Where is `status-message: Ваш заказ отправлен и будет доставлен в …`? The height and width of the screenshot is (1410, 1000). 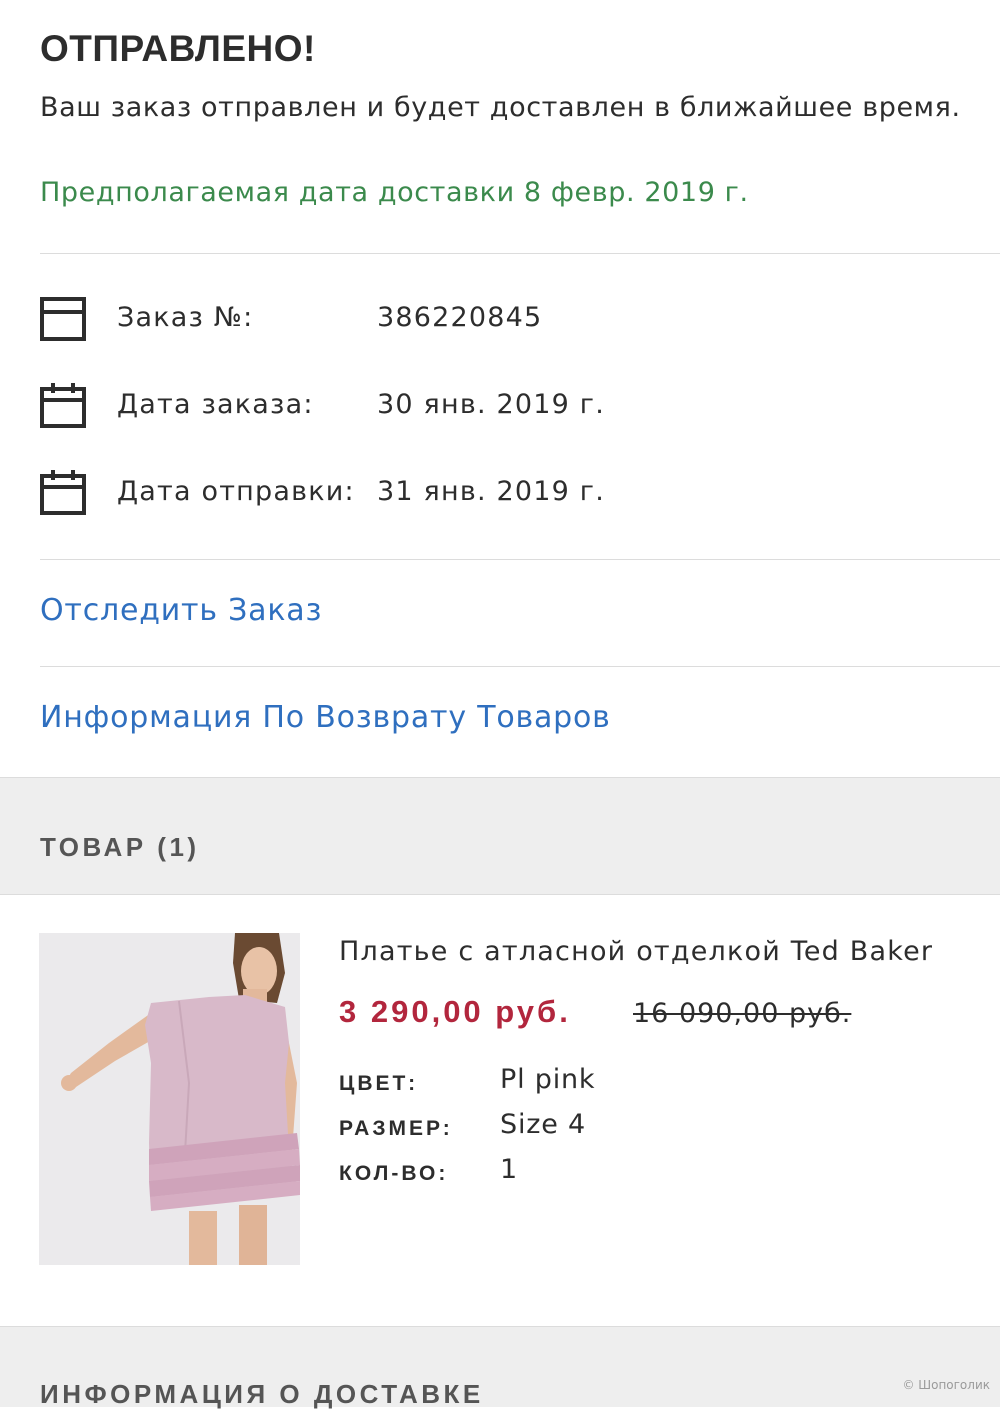
status-message: Ваш заказ отправлен и будет доставлен в … is located at coordinates (500, 107).